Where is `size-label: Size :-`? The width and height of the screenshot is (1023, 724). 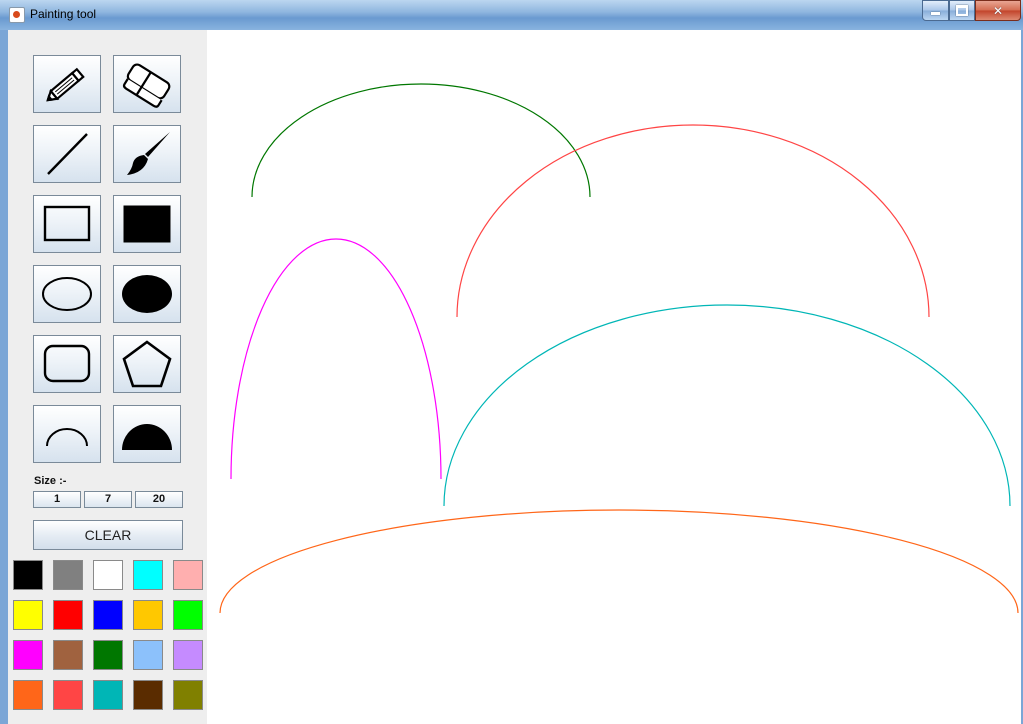 size-label: Size :- is located at coordinates (50, 481).